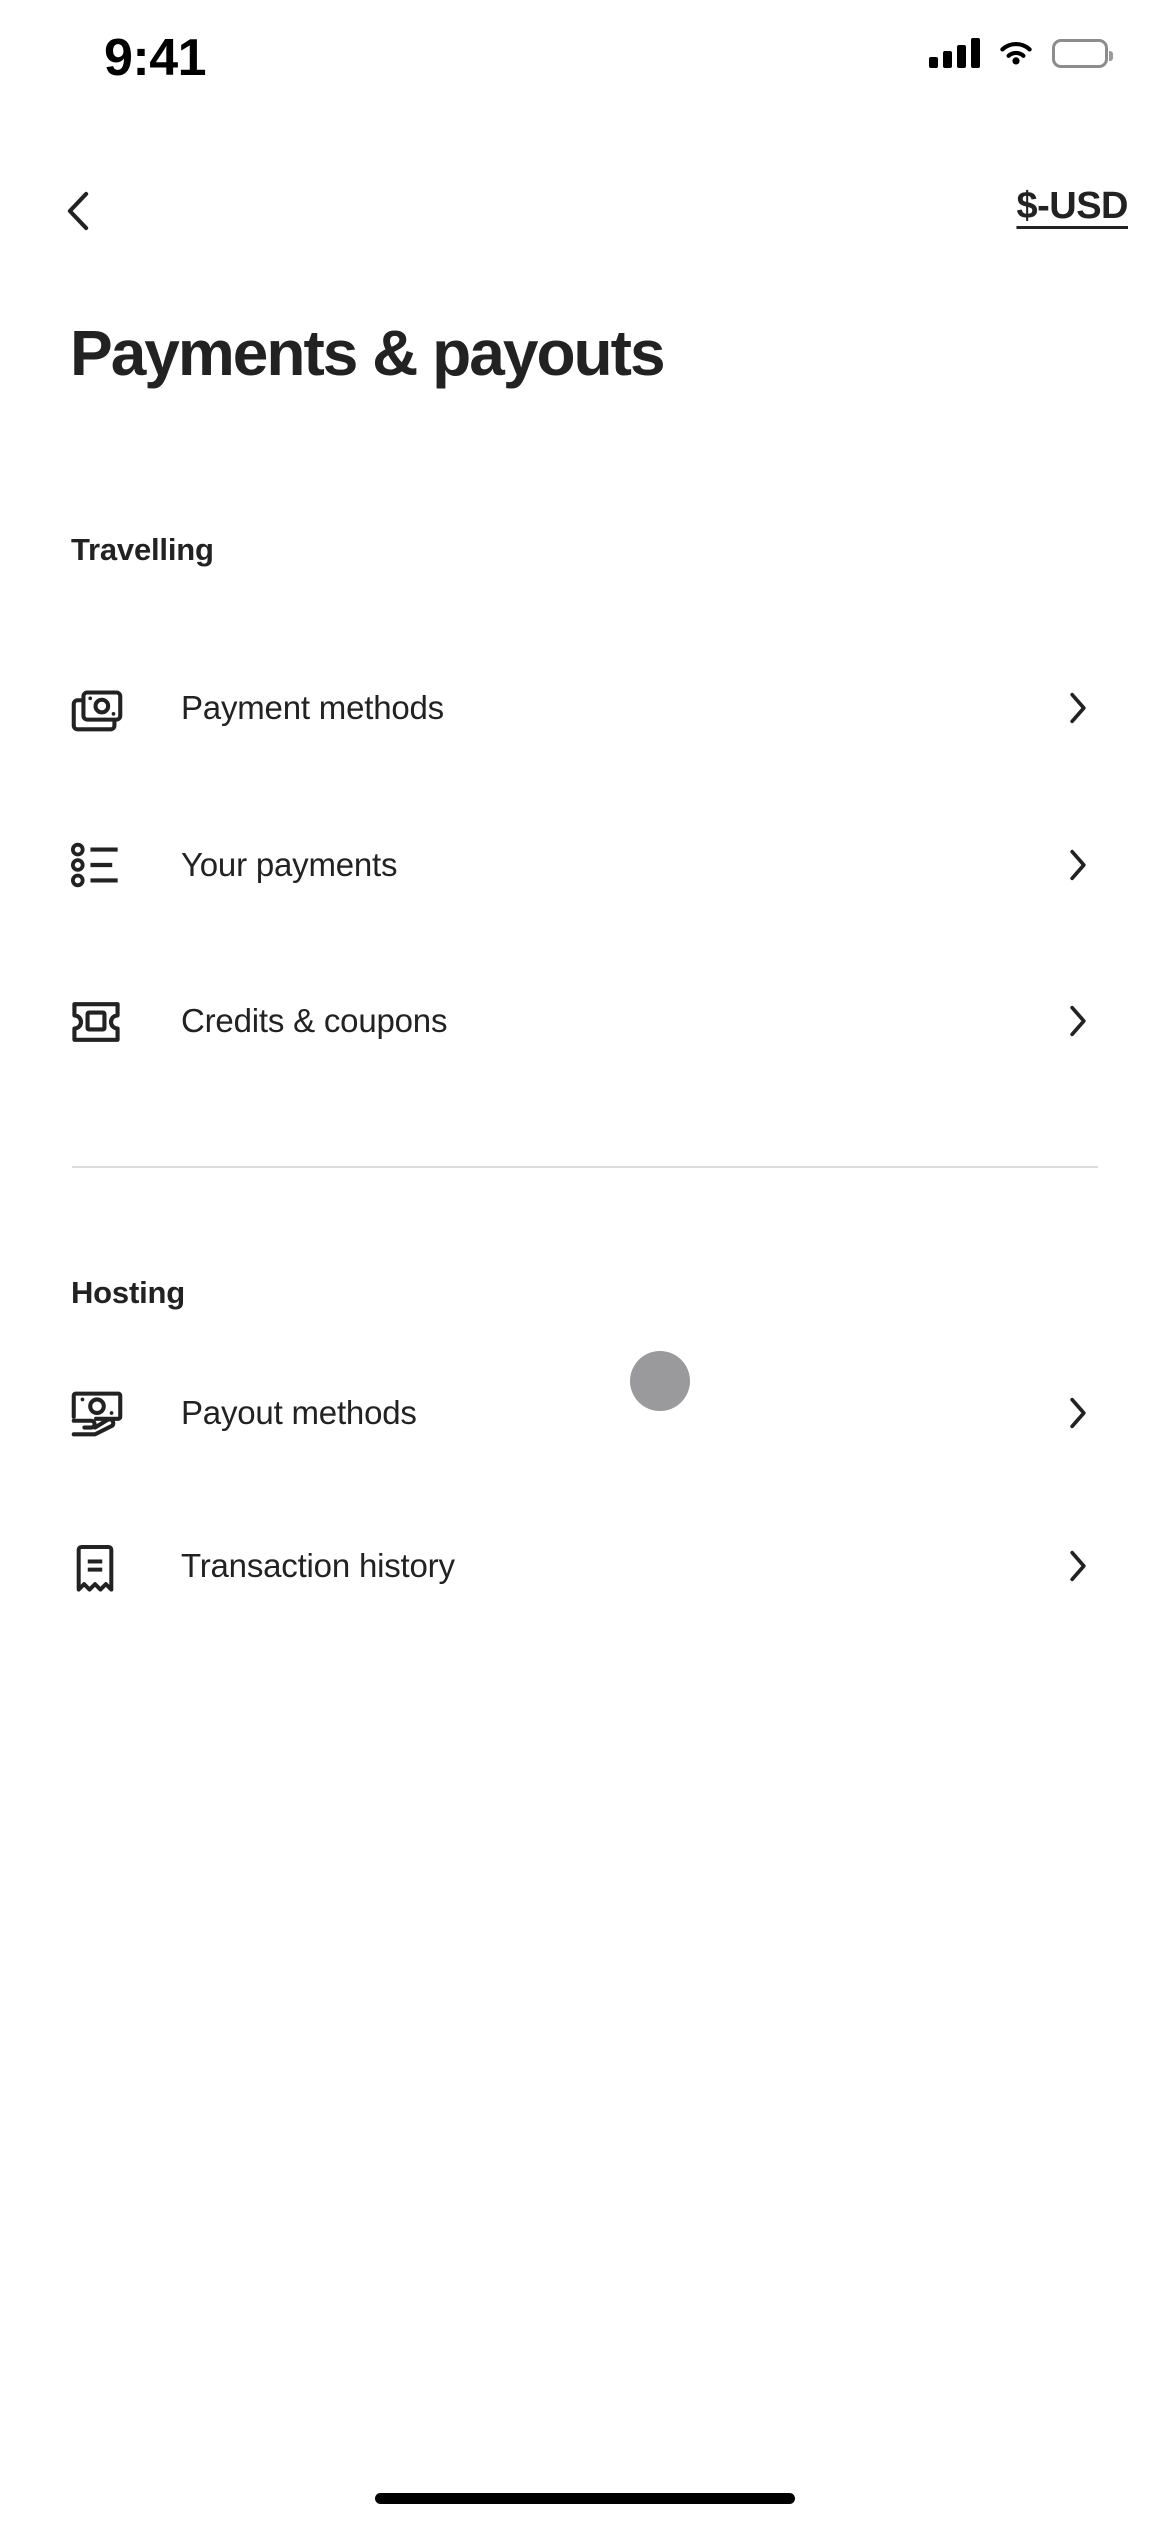  I want to click on status-bar: 9:41, so click(585, 55).